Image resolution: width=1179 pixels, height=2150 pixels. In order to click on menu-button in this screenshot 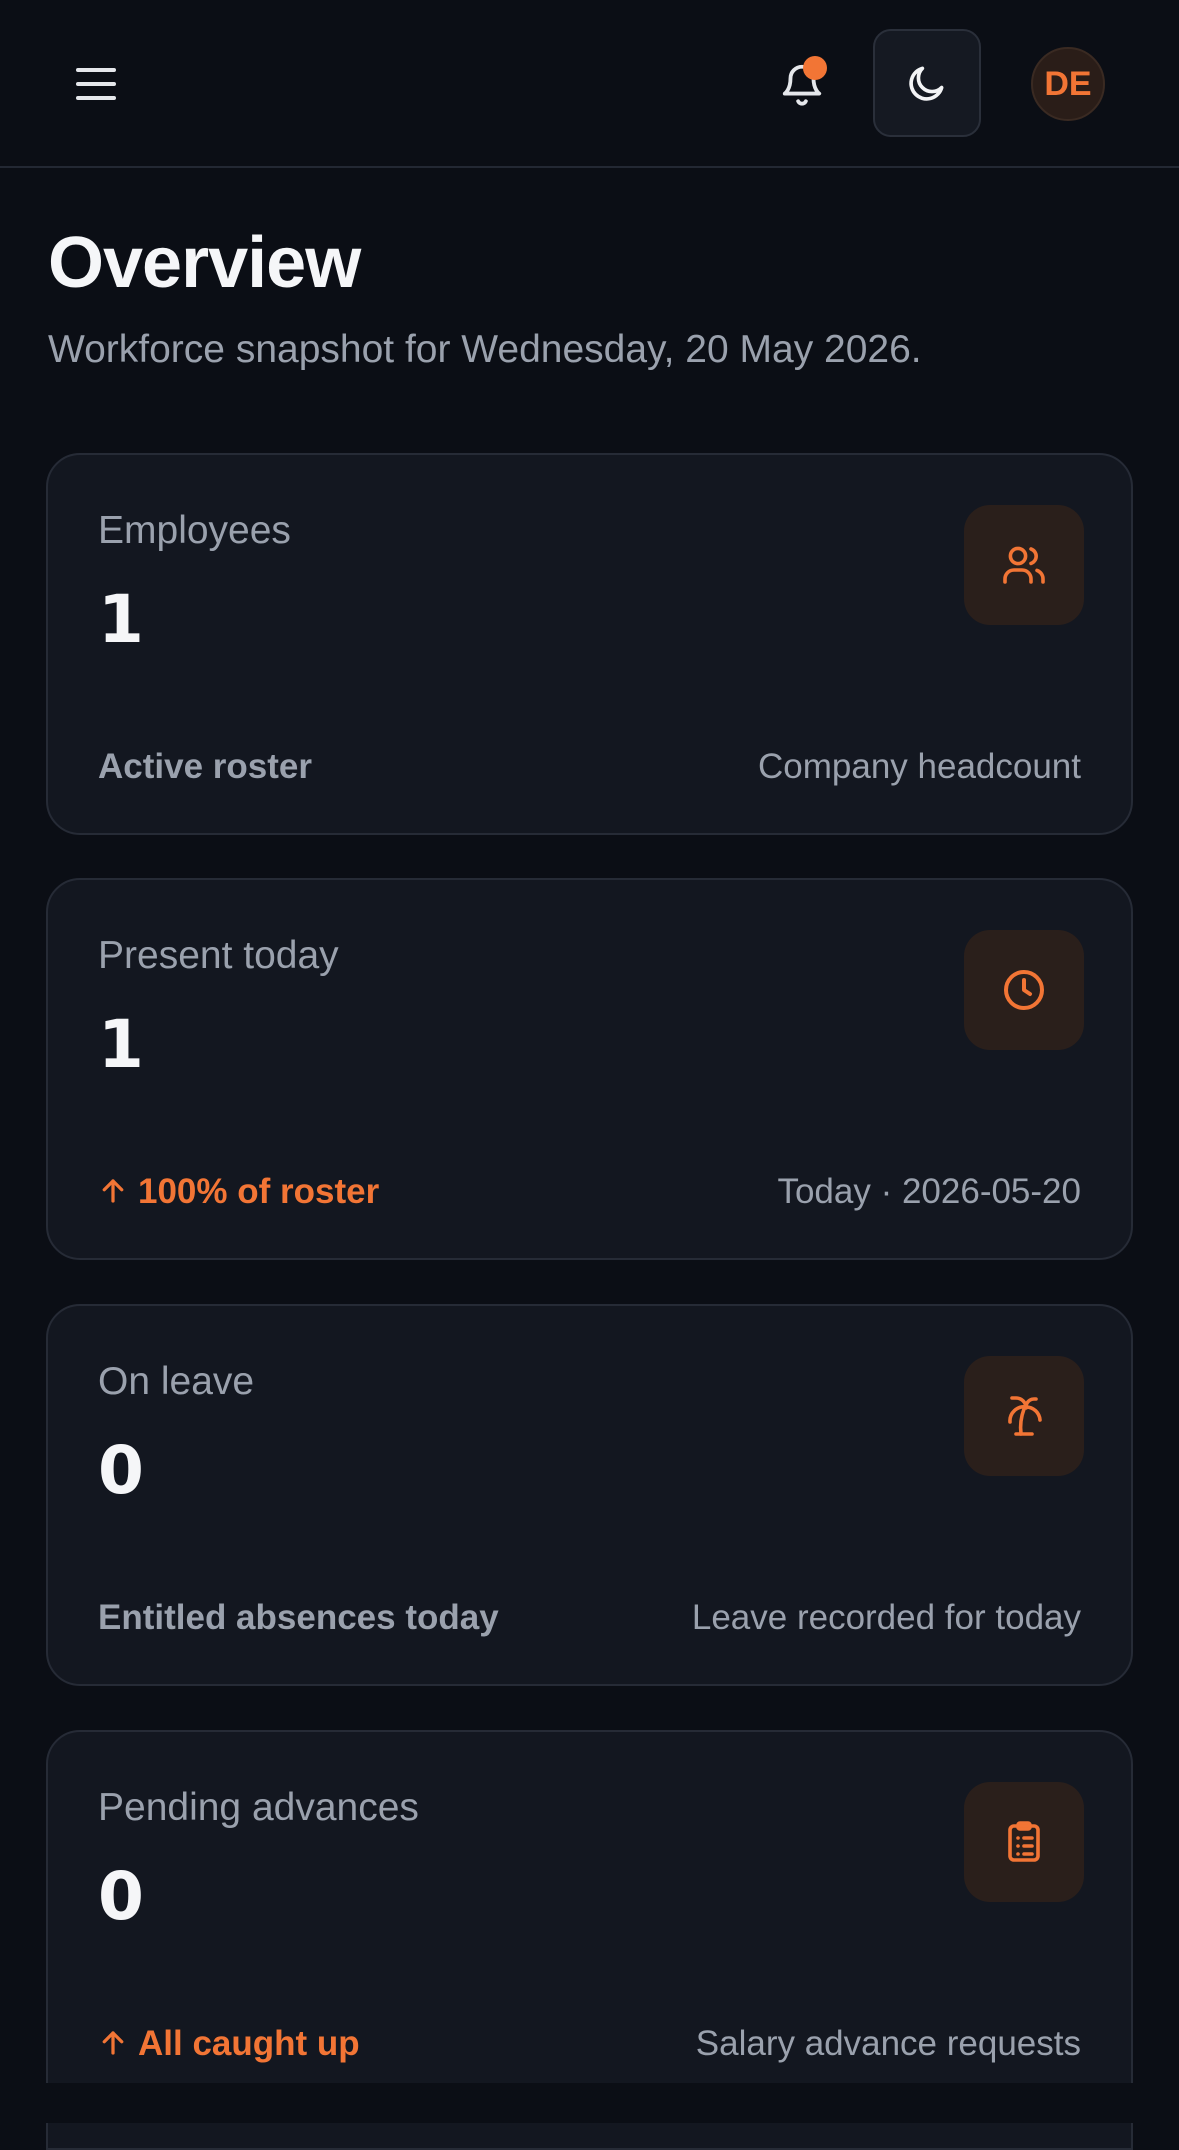, I will do `click(96, 84)`.